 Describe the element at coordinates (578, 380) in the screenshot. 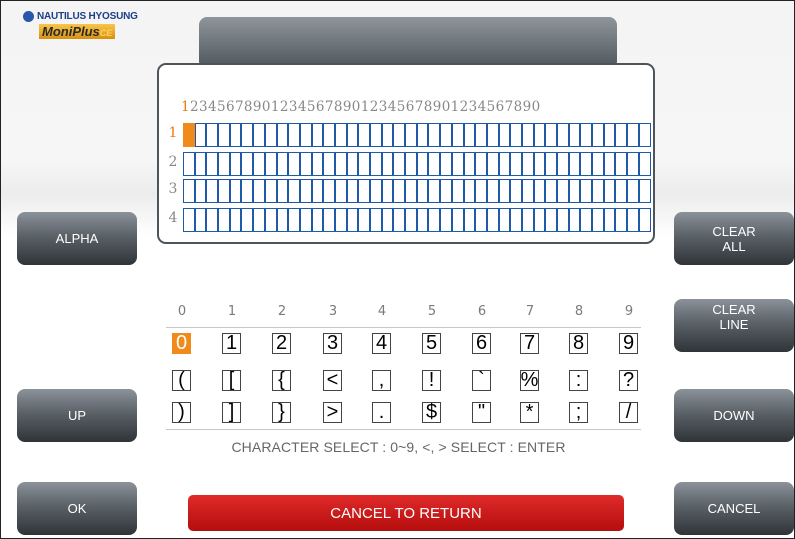

I see `char-key: :` at that location.